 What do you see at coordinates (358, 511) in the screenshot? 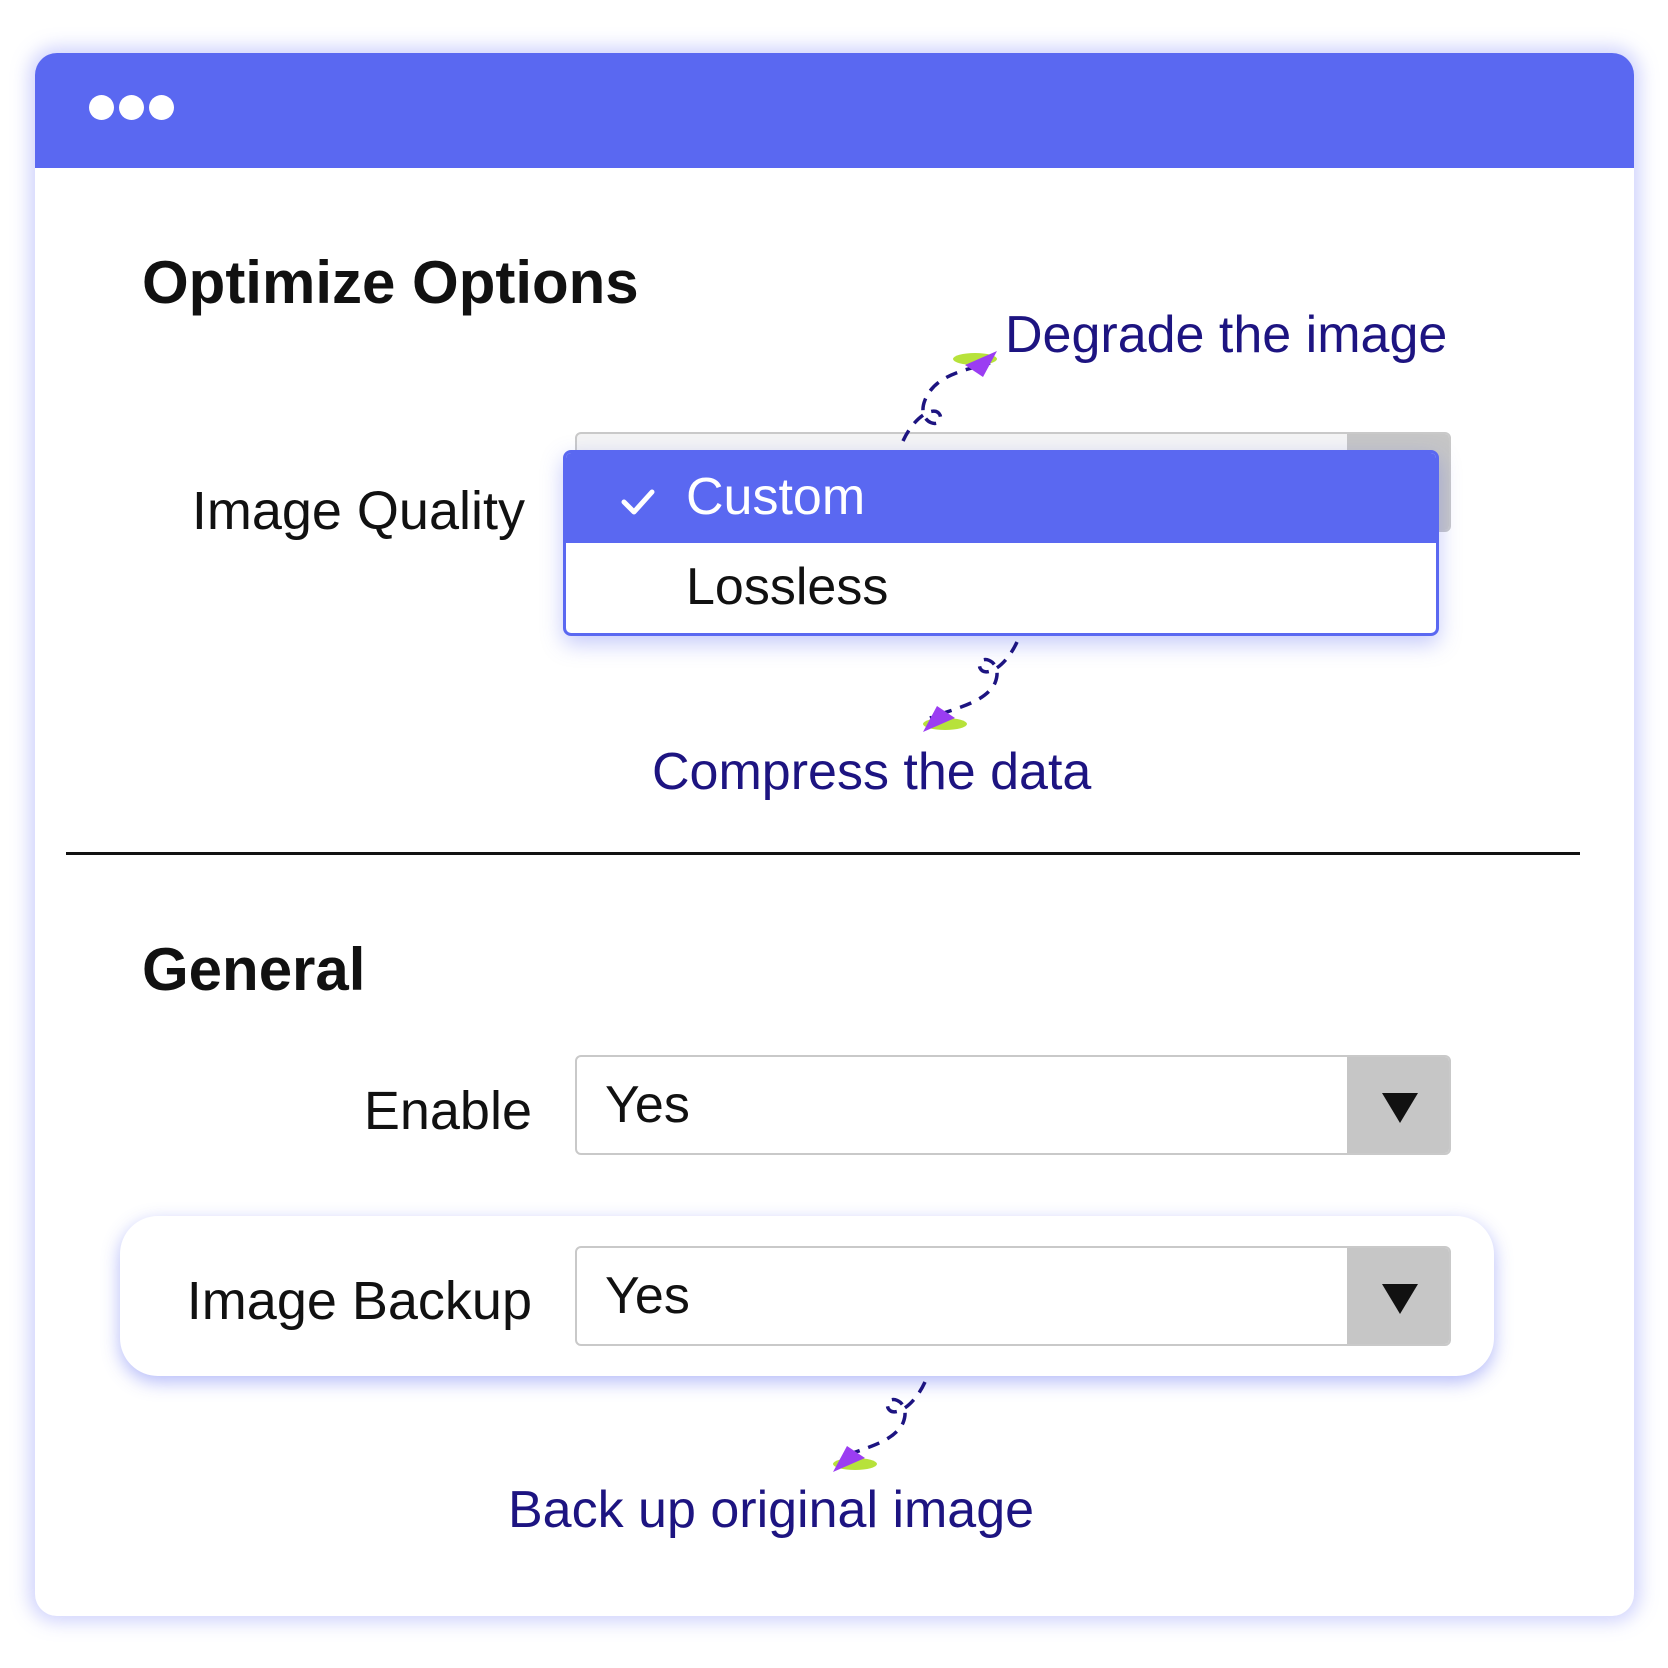
I see `image-quality-label: Image Quality` at bounding box center [358, 511].